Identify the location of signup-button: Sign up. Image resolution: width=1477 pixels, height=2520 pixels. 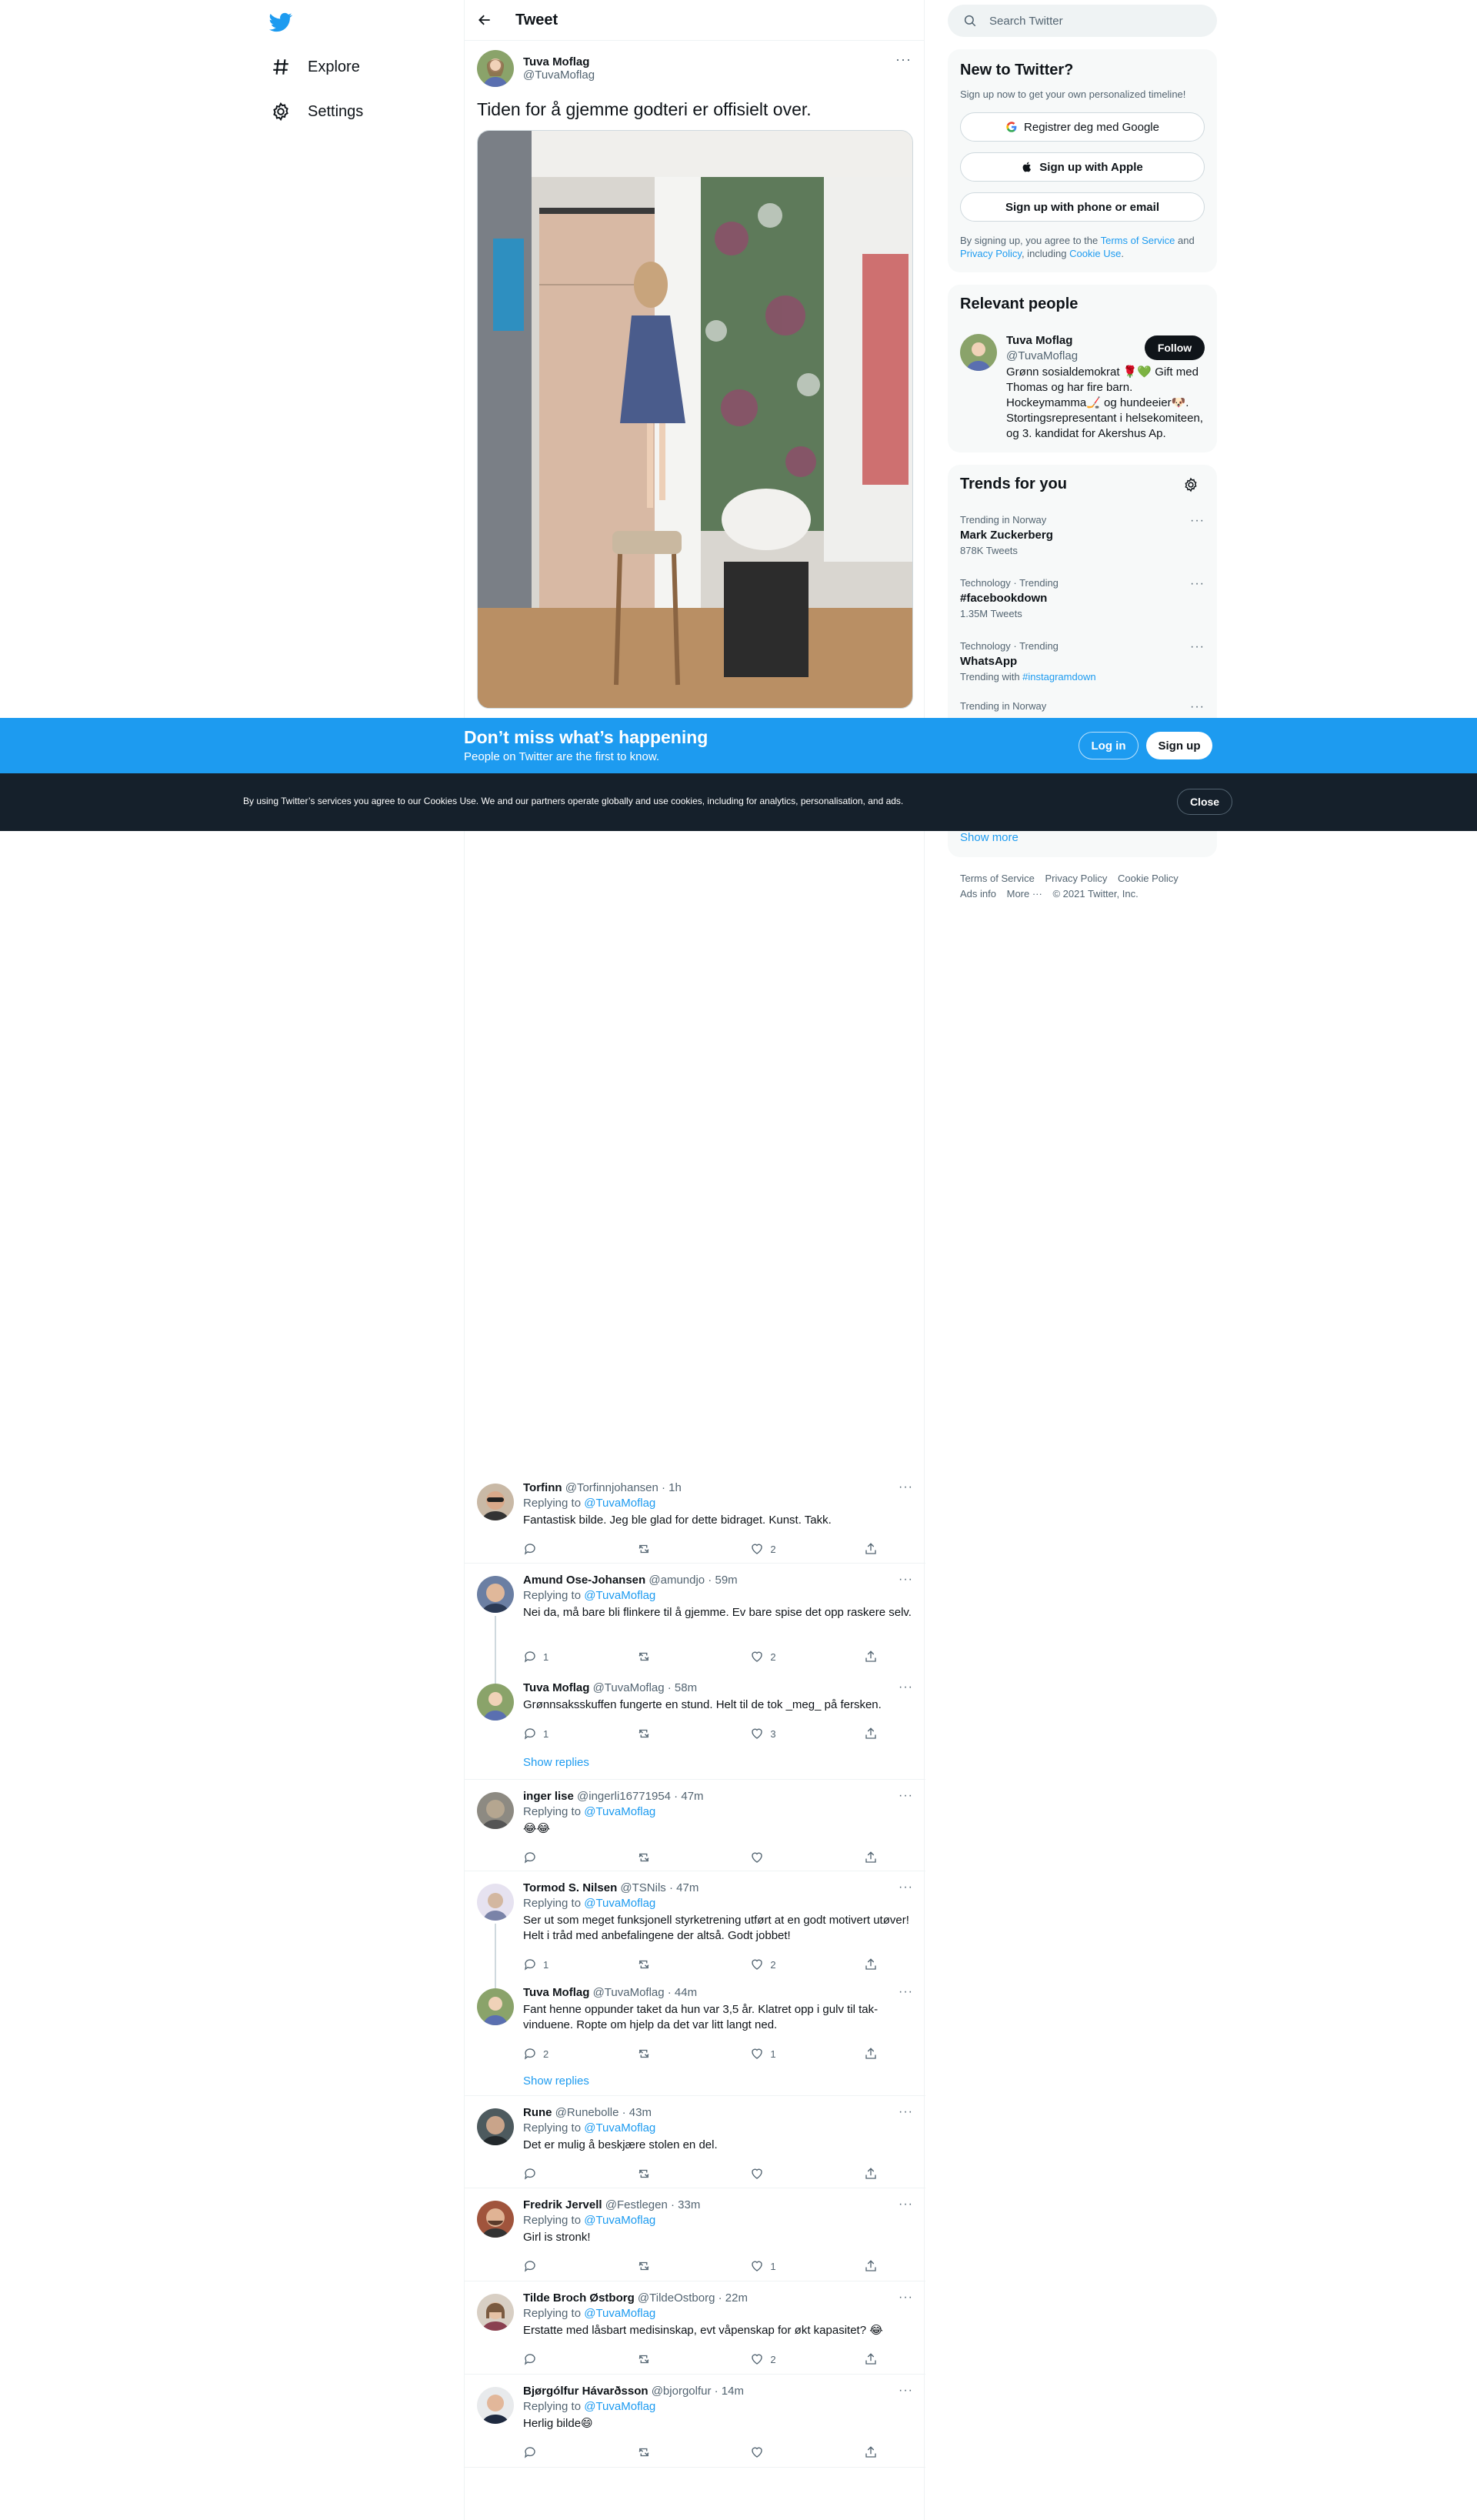
(1179, 745).